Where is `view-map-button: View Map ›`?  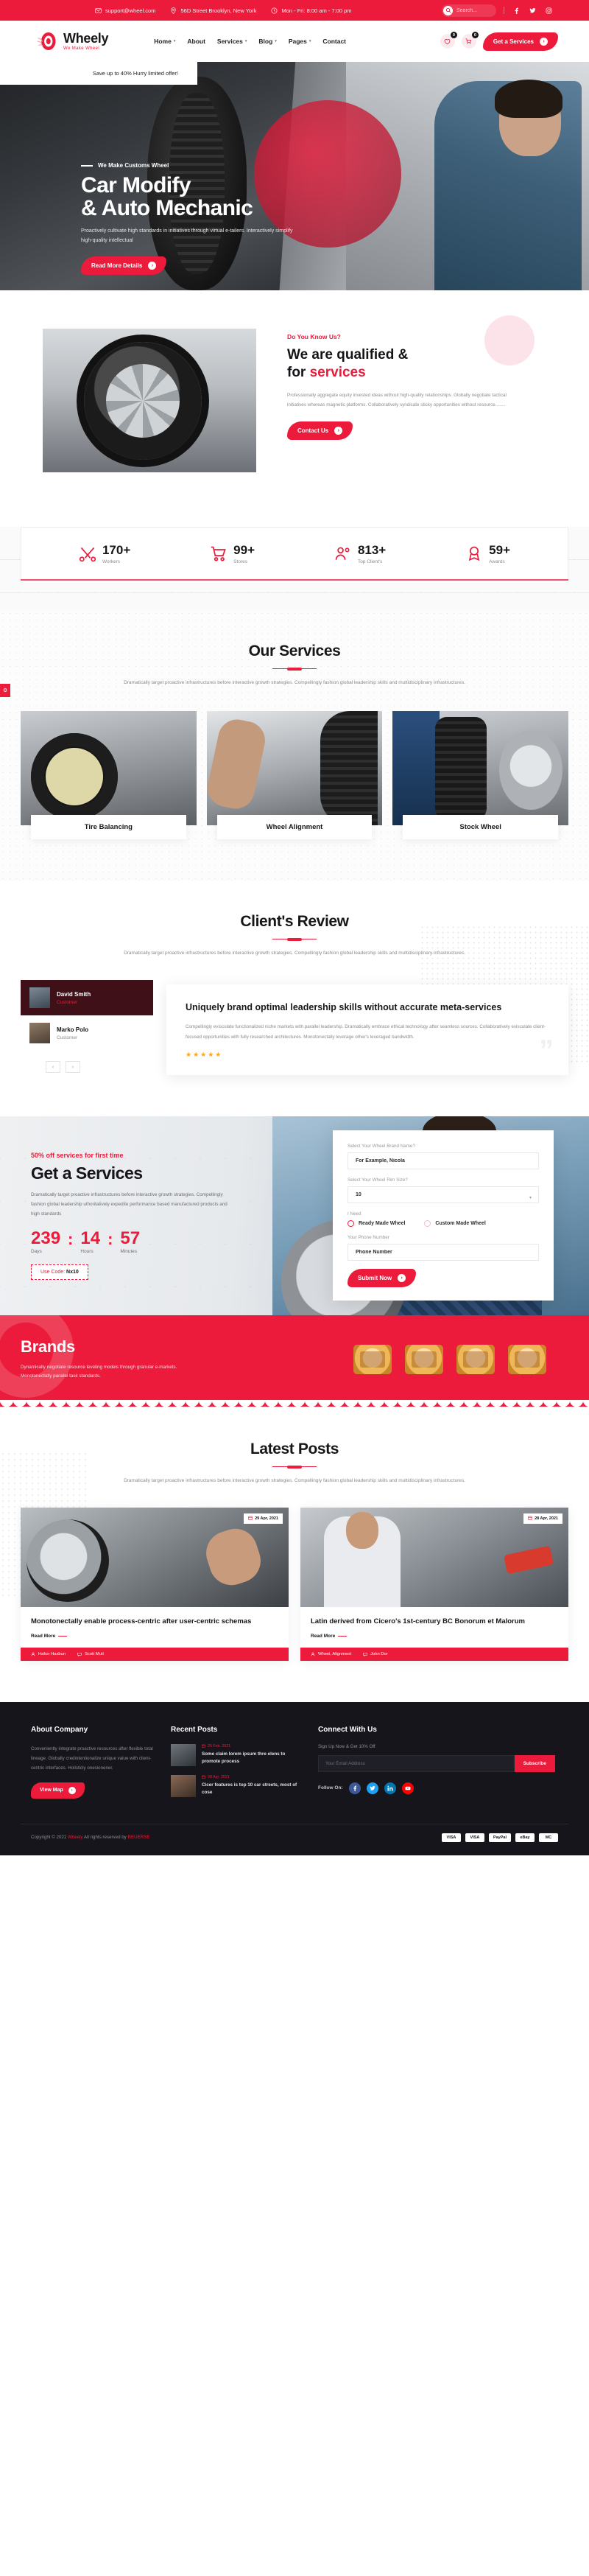
view-map-button: View Map › is located at coordinates (58, 1790).